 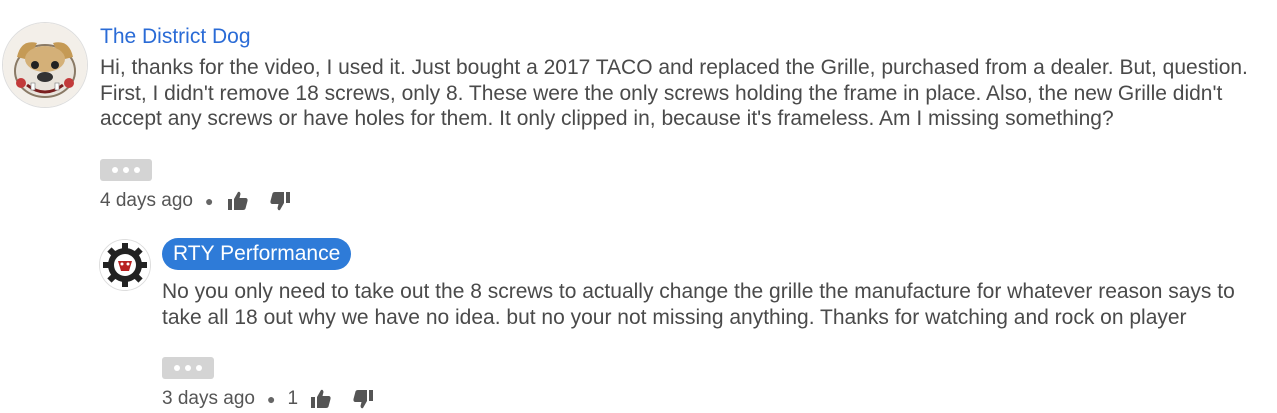 I want to click on comment-author-badge: RTY Performance, so click(x=257, y=254).